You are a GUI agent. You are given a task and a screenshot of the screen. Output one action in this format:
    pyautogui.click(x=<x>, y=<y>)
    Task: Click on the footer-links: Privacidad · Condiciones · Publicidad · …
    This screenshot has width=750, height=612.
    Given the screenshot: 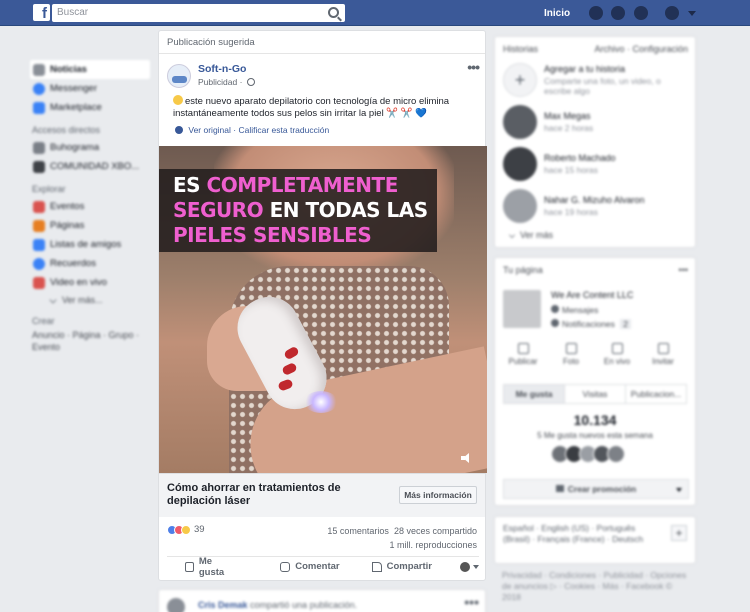 What is the action you would take?
    pyautogui.click(x=597, y=586)
    